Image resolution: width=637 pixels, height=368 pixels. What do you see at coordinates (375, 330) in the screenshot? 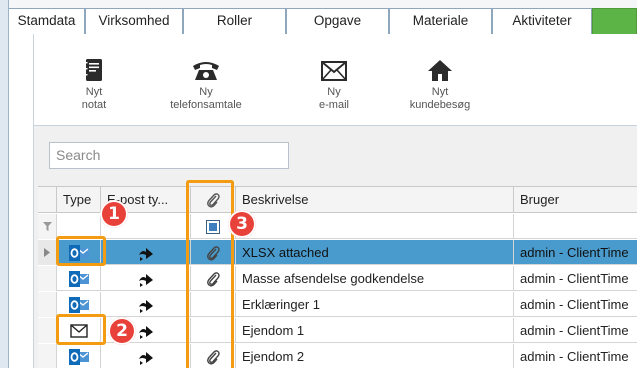
I see `row-description: Ejendom 1` at bounding box center [375, 330].